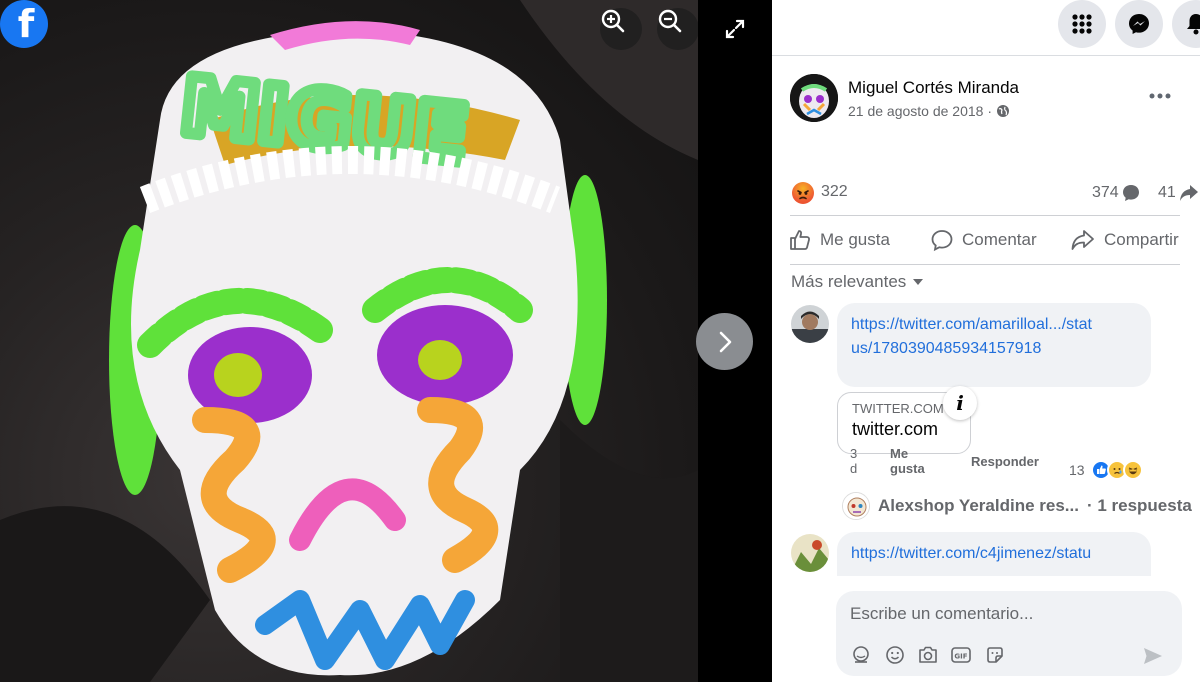 This screenshot has width=1200, height=682. Describe the element at coordinates (920, 111) in the screenshot. I see `post-date-text: 21 de agosto de 2018 ·` at that location.